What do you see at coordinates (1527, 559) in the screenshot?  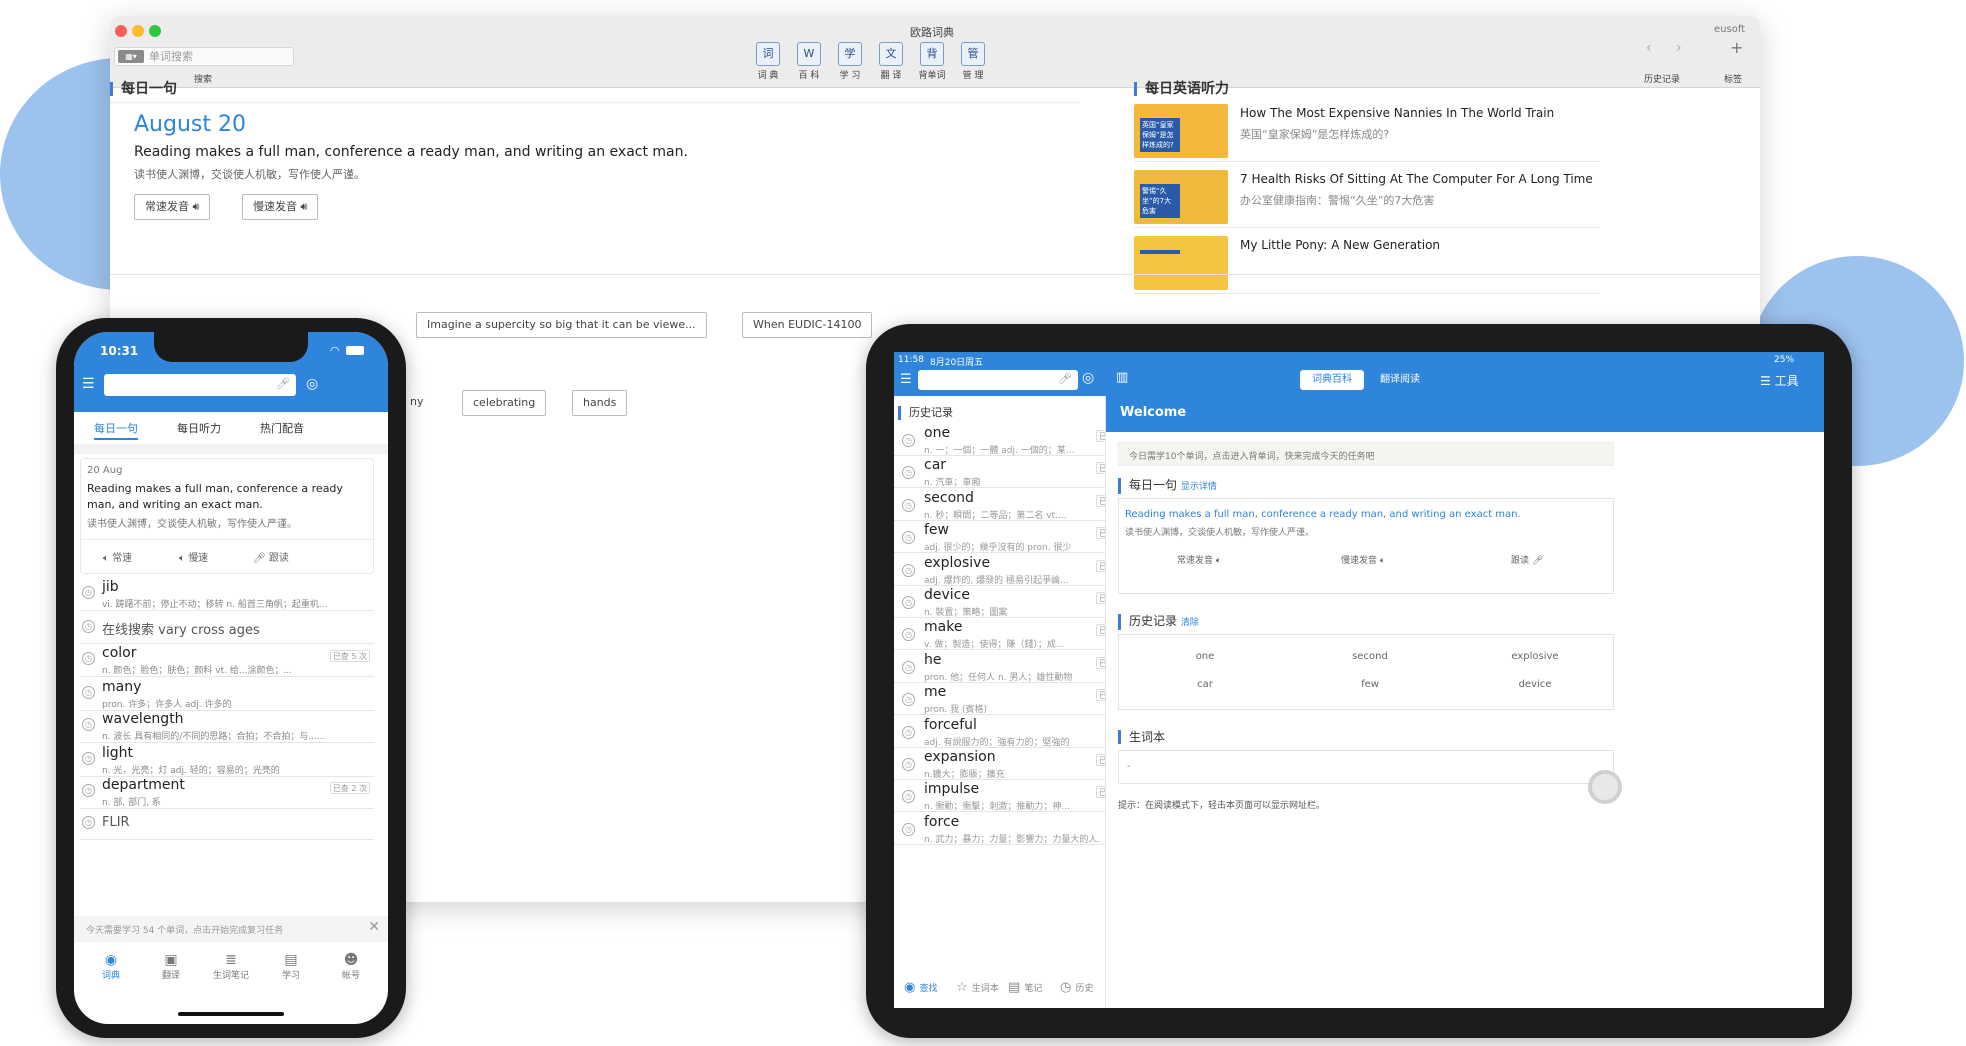 I see `tablet-follow-button: 跟读 🎤︎` at bounding box center [1527, 559].